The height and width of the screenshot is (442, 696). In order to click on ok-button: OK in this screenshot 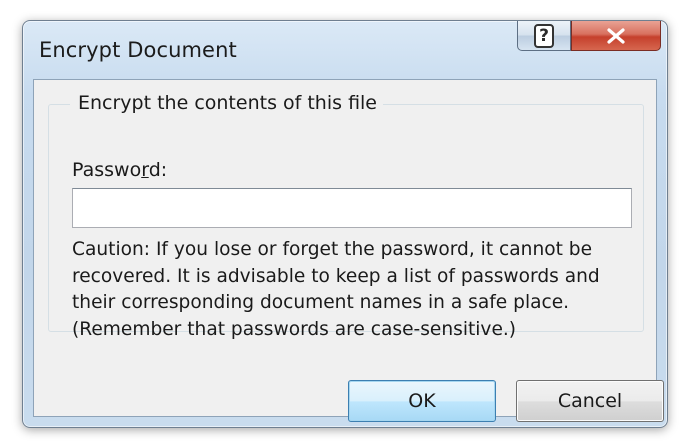, I will do `click(422, 401)`.